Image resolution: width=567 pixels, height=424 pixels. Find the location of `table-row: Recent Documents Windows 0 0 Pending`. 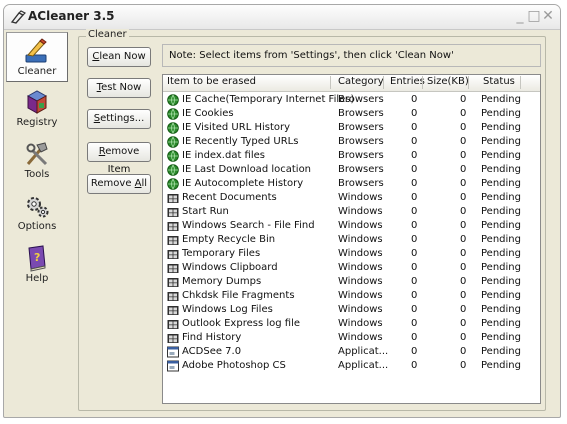

table-row: Recent Documents Windows 0 0 Pending is located at coordinates (351, 198).